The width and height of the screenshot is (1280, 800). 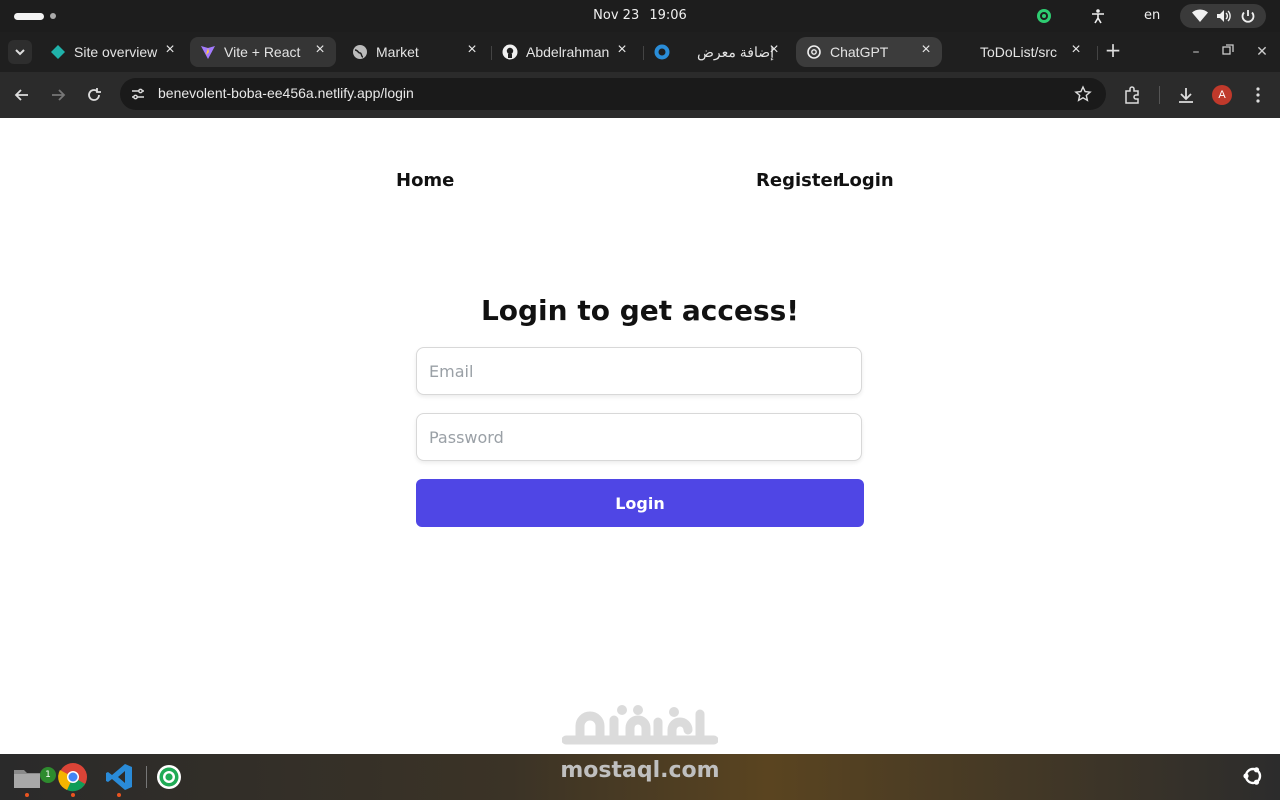 I want to click on tab-market: Market ×, so click(x=415, y=52).